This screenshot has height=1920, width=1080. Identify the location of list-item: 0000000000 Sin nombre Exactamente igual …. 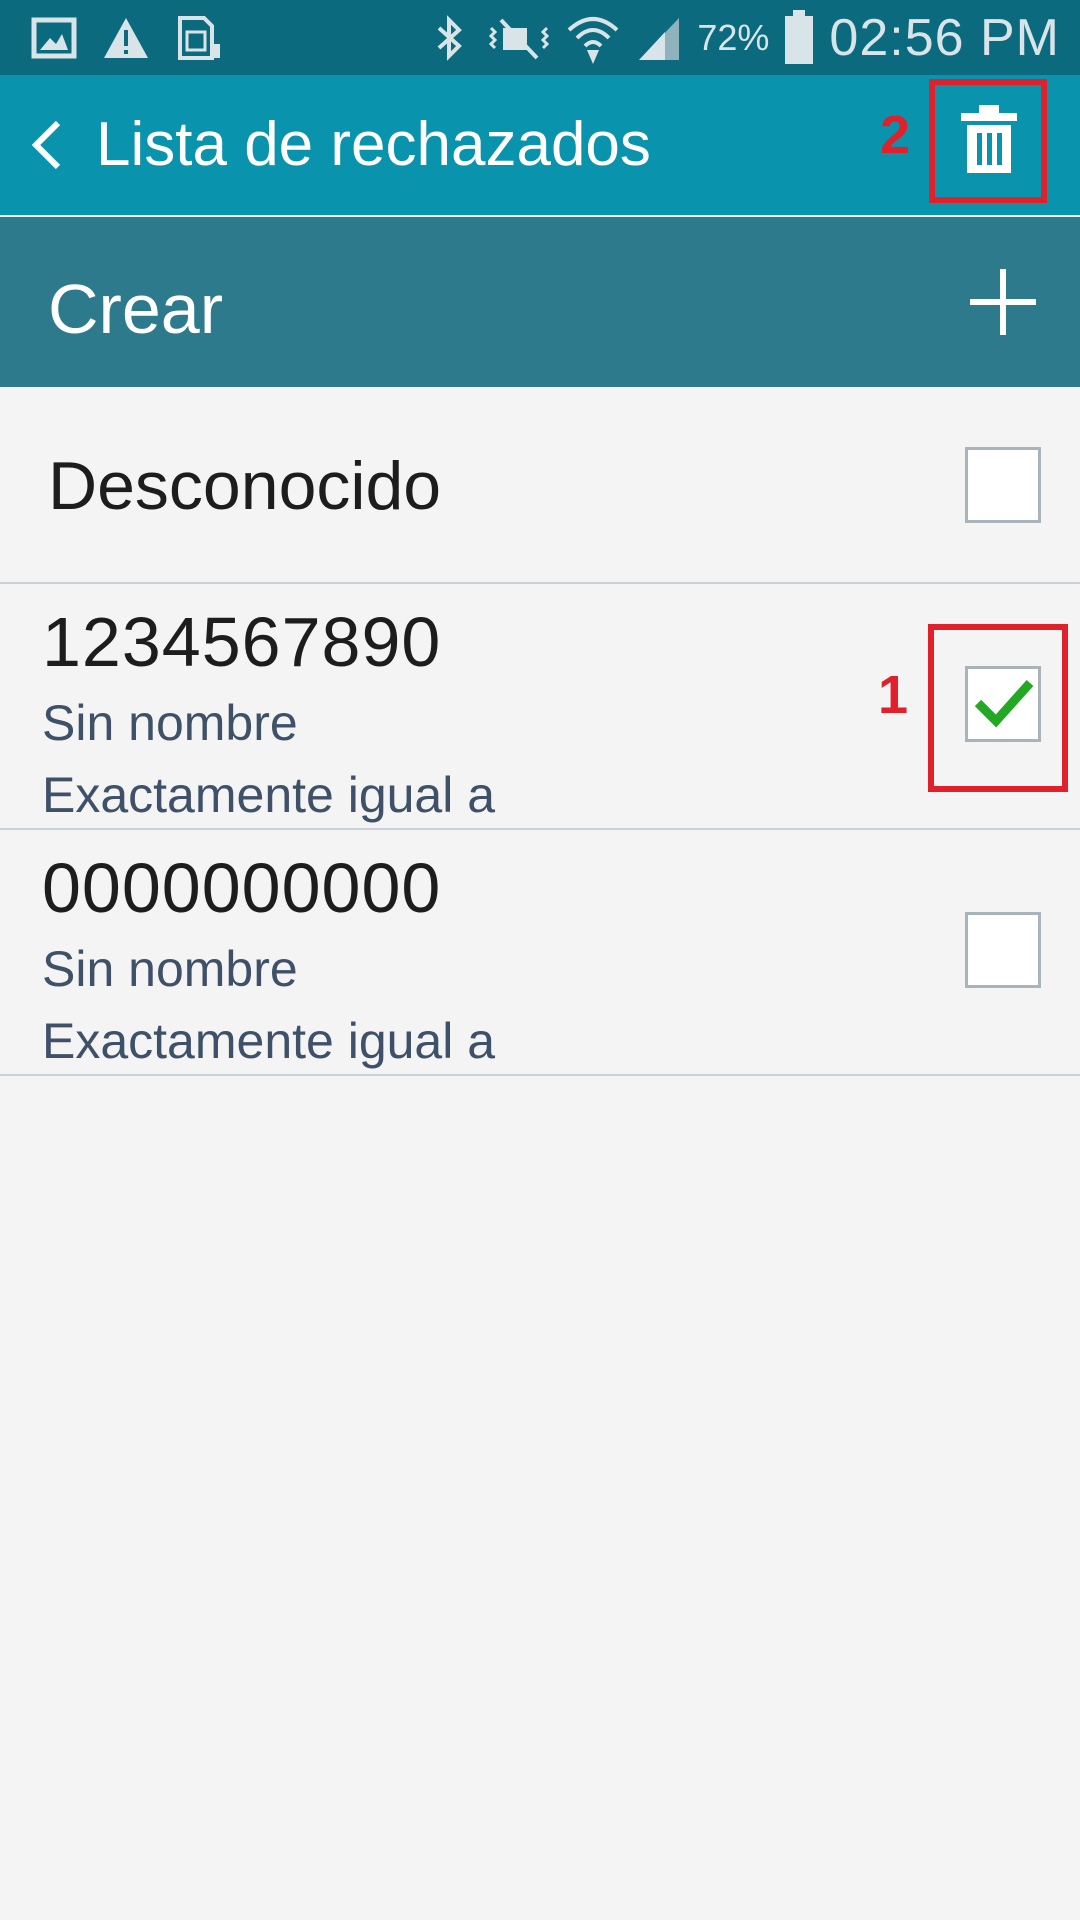
(540, 953).